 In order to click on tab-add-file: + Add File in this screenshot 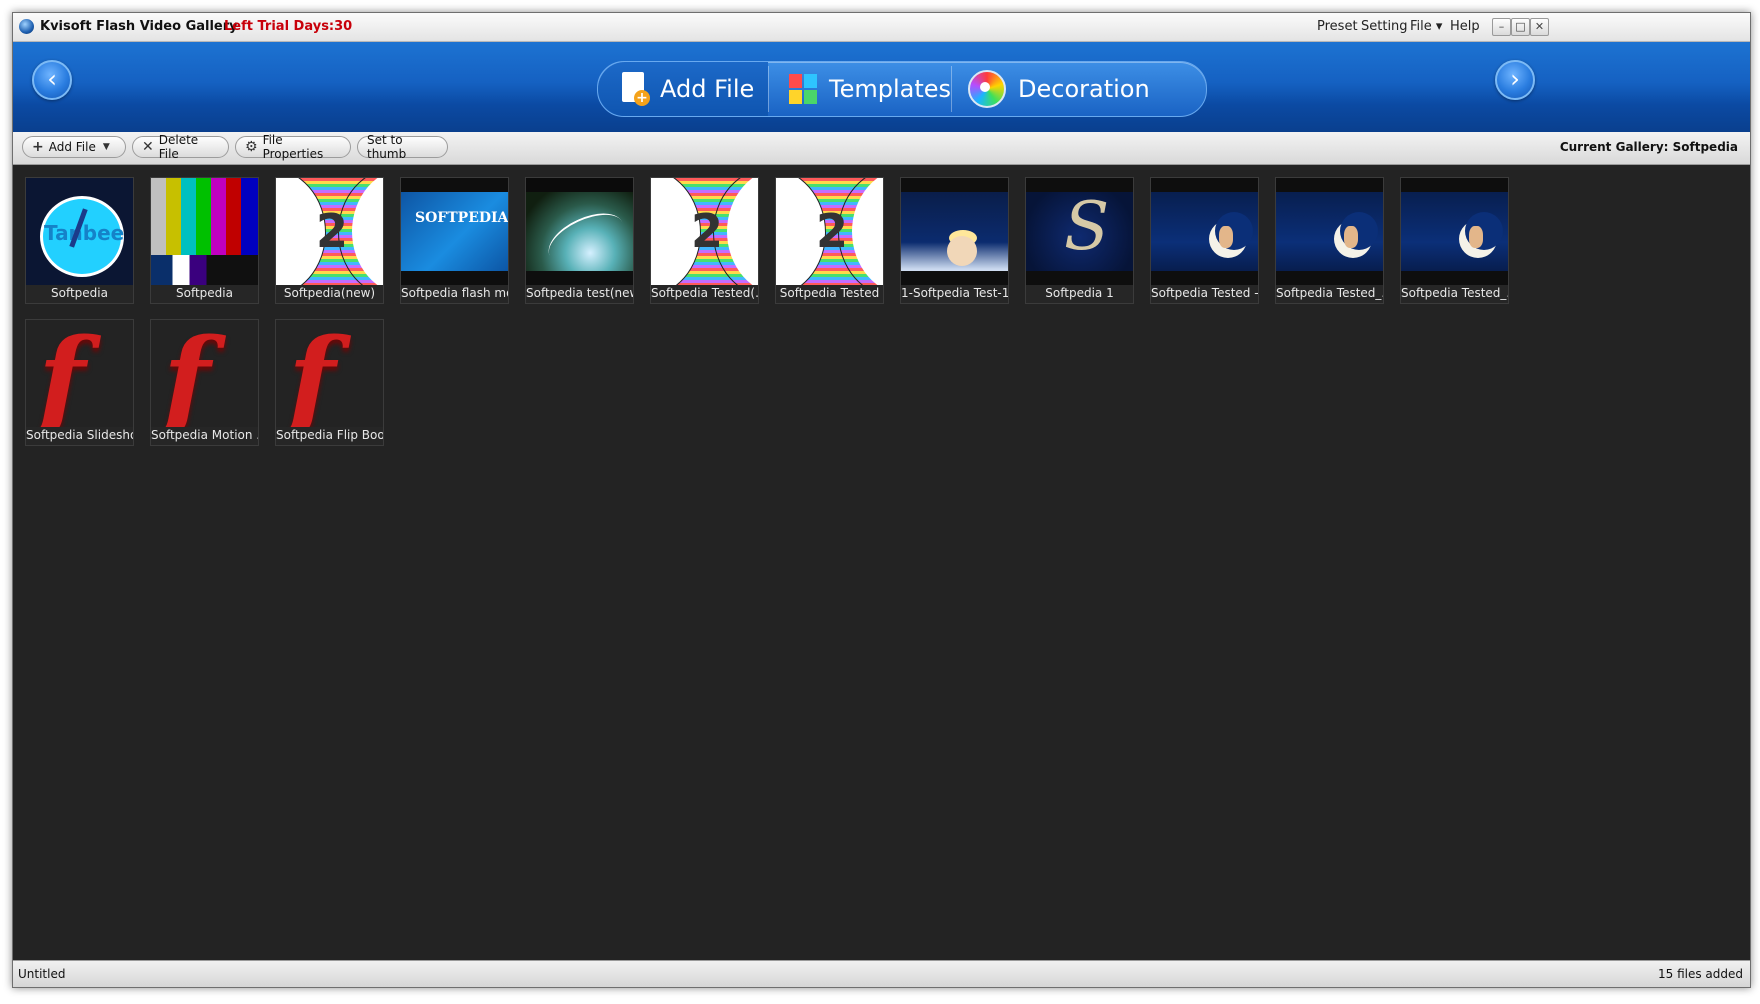, I will do `click(683, 89)`.